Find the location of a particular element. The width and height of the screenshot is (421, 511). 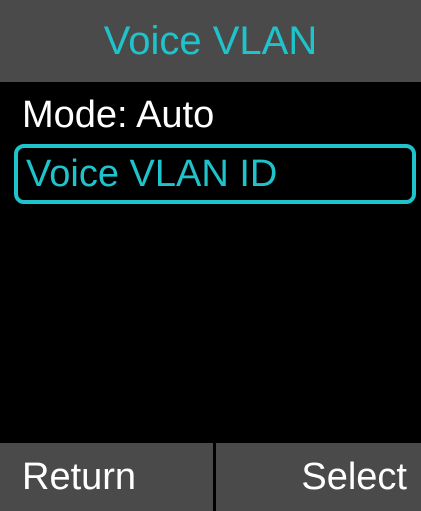

screen-title: Voice VLAN is located at coordinates (210, 40).